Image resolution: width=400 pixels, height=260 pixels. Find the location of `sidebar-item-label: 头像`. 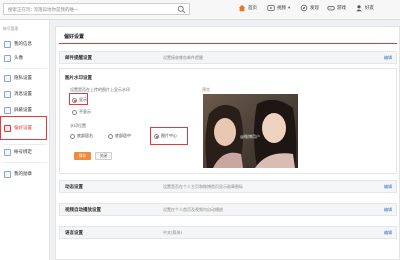

sidebar-item-label: 头像 is located at coordinates (18, 58).